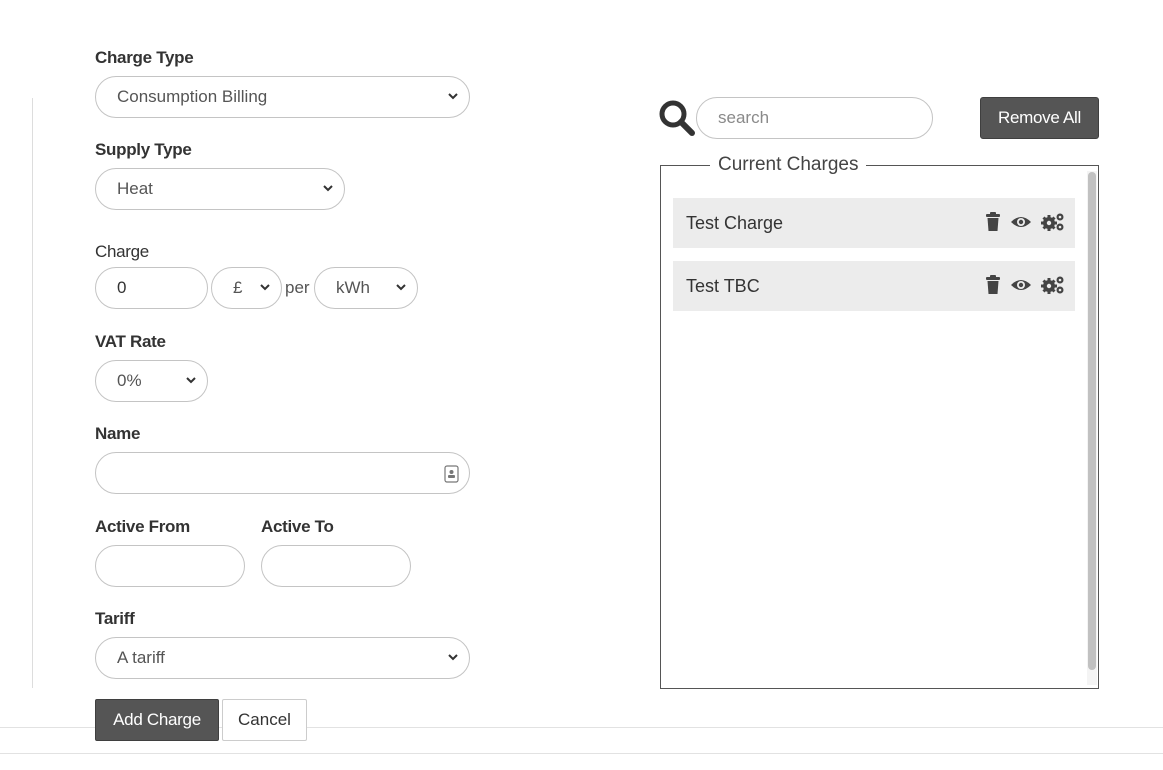 This screenshot has width=1163, height=770. What do you see at coordinates (246, 288) in the screenshot?
I see `currency-select: £` at bounding box center [246, 288].